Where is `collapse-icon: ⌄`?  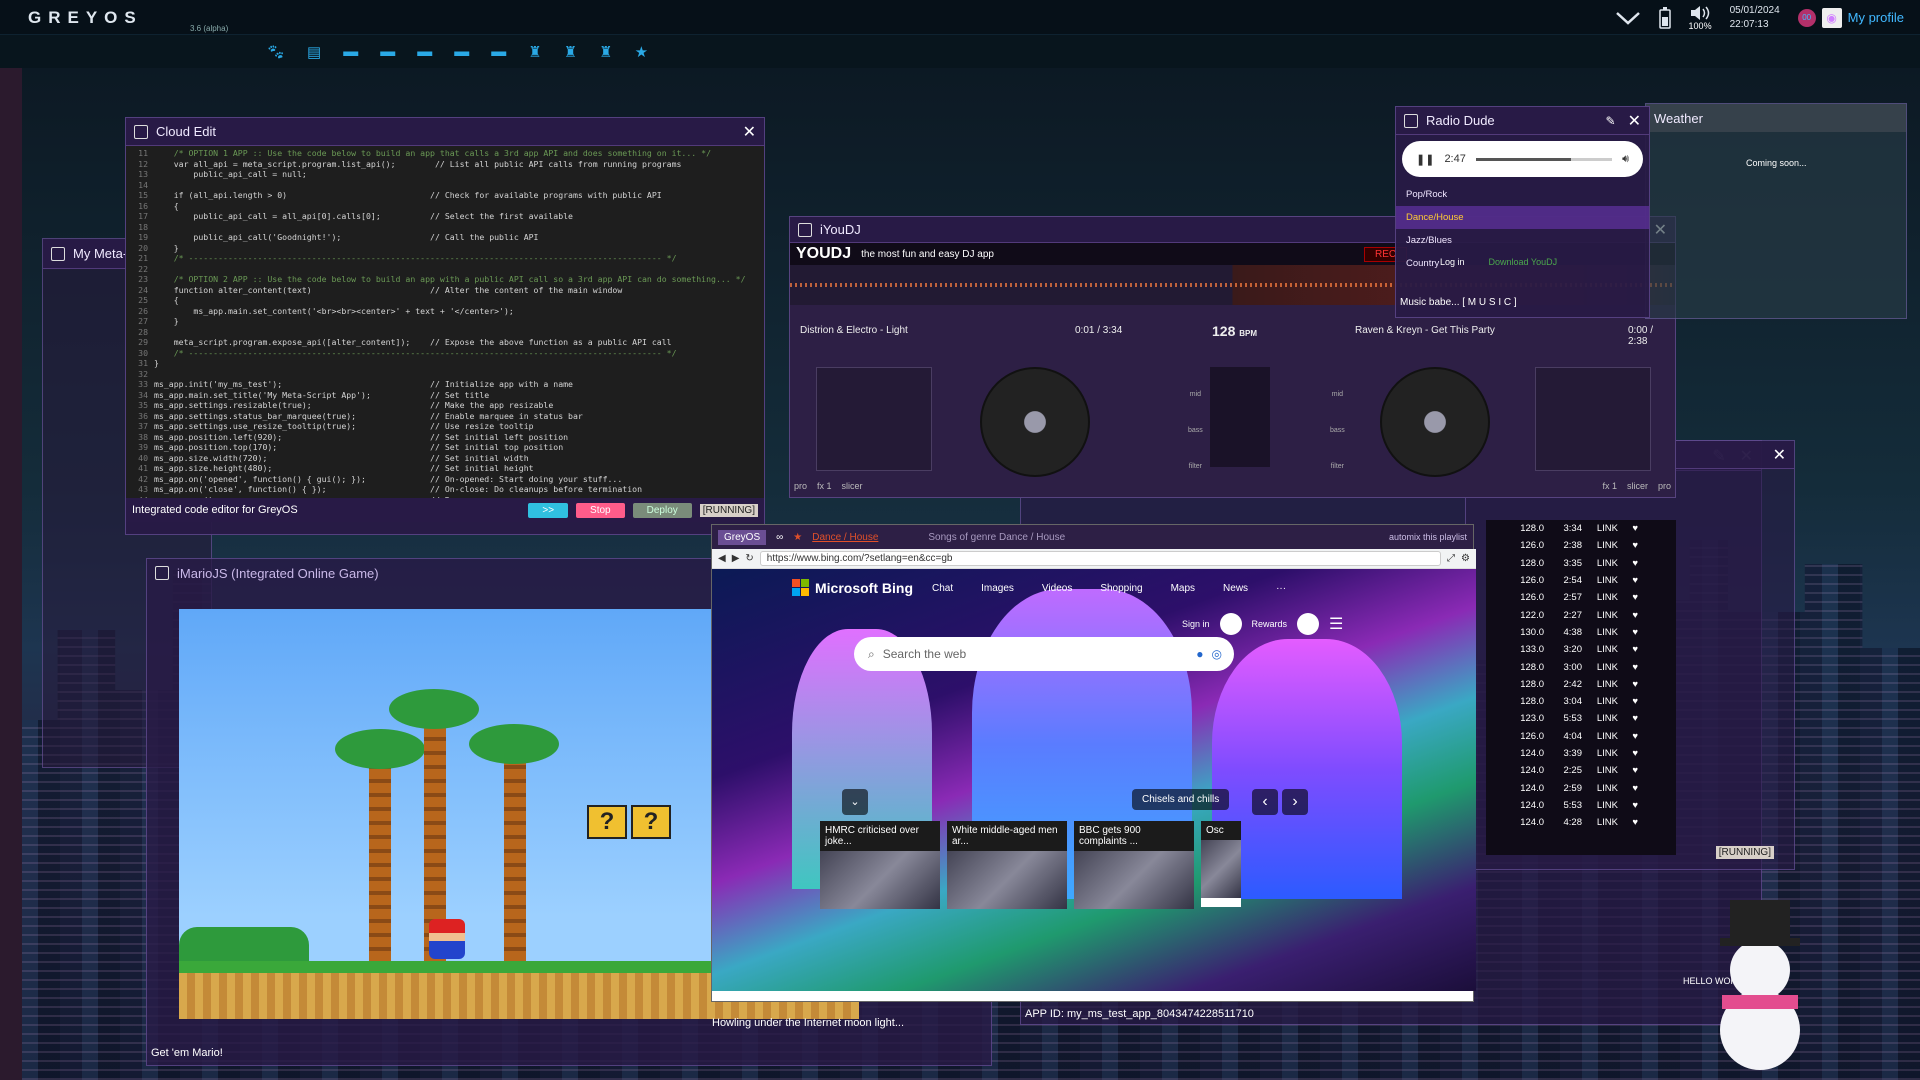
collapse-icon: ⌄ is located at coordinates (855, 802).